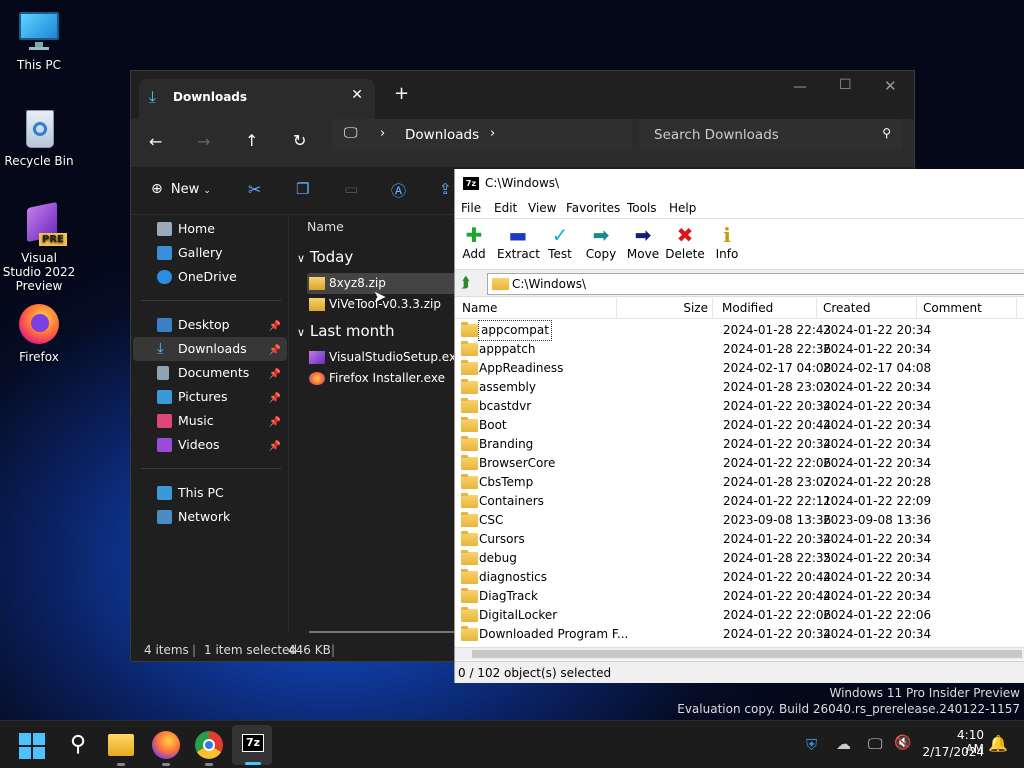  Describe the element at coordinates (210, 253) in the screenshot. I see `sidebar-item-gallery: Gallery` at that location.